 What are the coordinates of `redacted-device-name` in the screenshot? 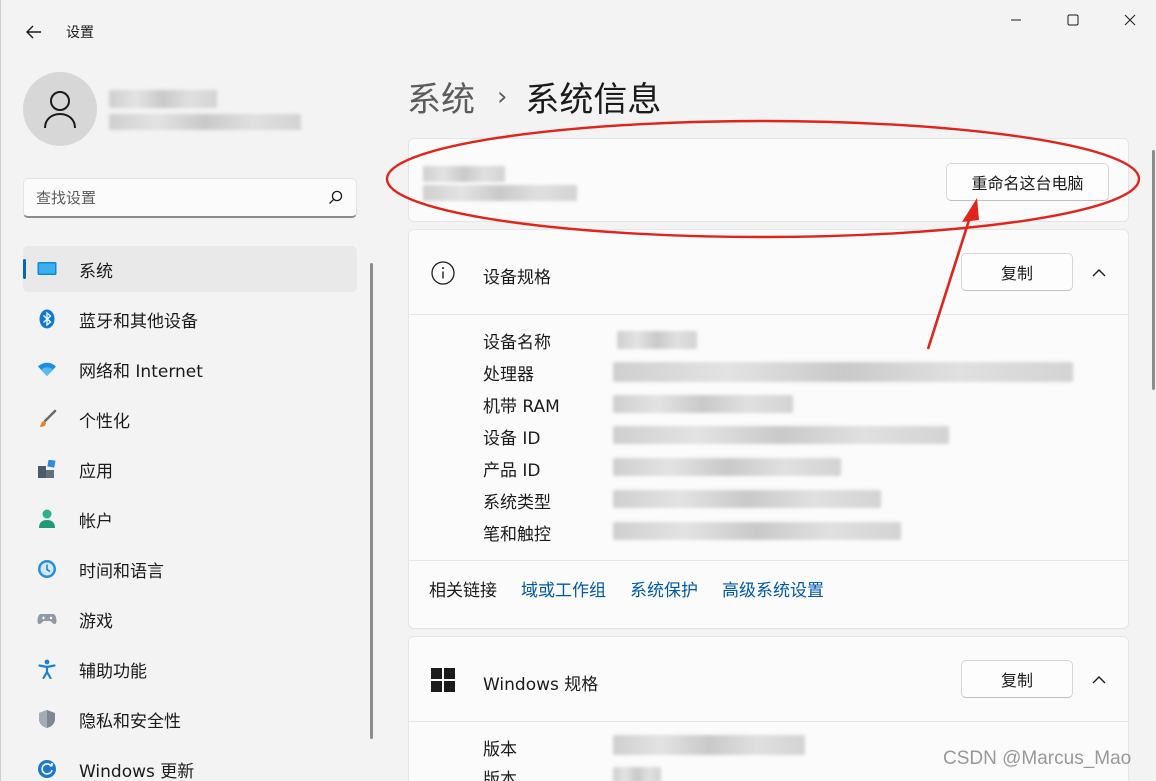 It's located at (464, 174).